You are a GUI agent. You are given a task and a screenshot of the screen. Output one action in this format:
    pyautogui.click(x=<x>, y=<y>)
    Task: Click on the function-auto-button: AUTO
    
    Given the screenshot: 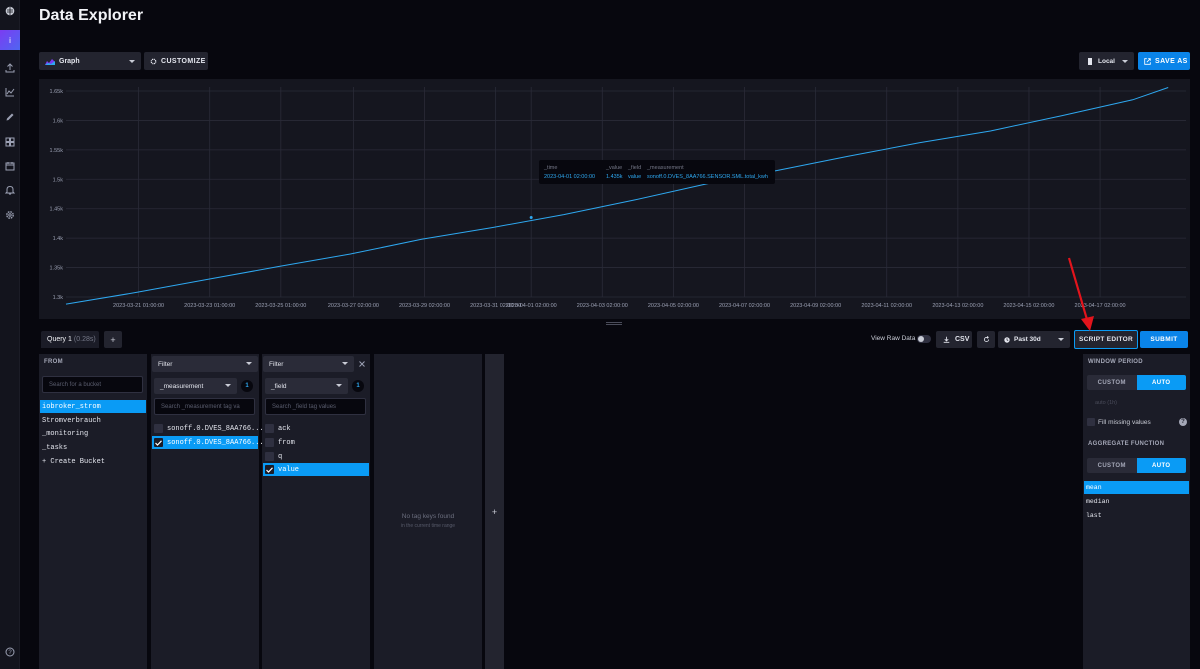 What is the action you would take?
    pyautogui.click(x=1161, y=465)
    